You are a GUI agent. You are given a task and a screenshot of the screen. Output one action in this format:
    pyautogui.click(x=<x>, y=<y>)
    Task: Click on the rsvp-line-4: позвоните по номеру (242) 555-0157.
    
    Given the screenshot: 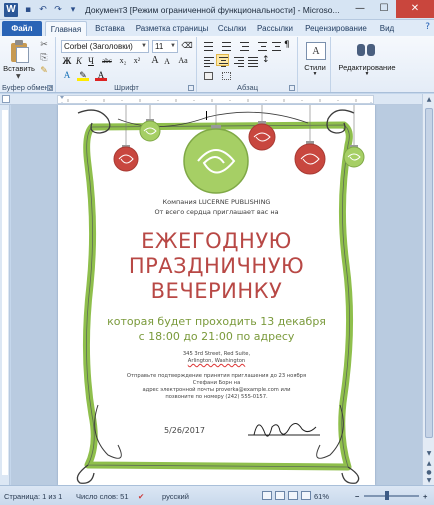 What is the action you would take?
    pyautogui.click(x=216, y=397)
    